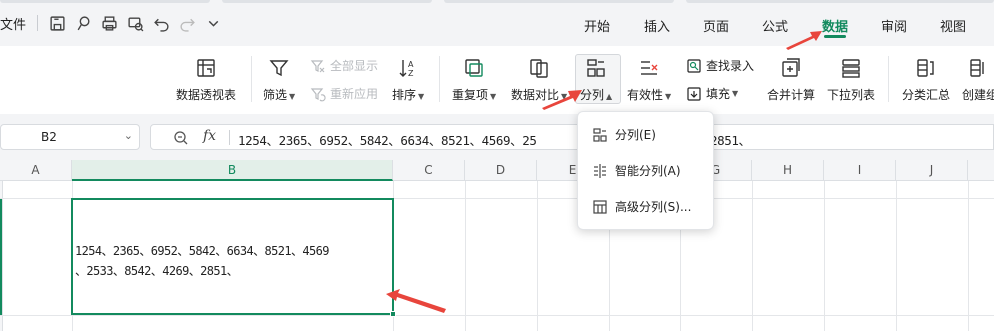  Describe the element at coordinates (229, 137) in the screenshot. I see `formula-divider` at that location.